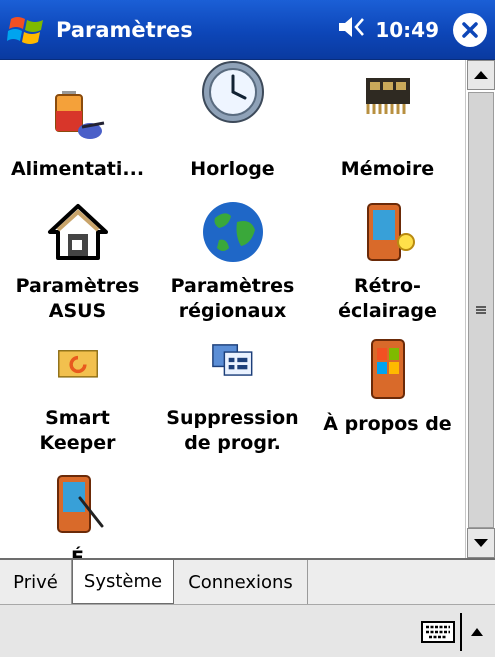 This screenshot has height=657, width=495. Describe the element at coordinates (232, 169) in the screenshot. I see `settings-item-label: Horloge` at that location.